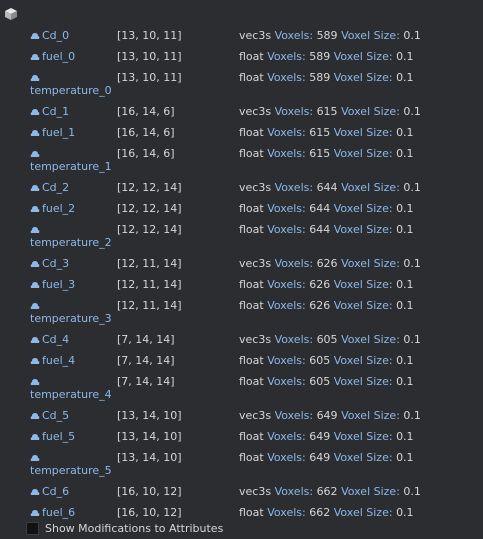  I want to click on show-modifications-checkbox, so click(32, 528).